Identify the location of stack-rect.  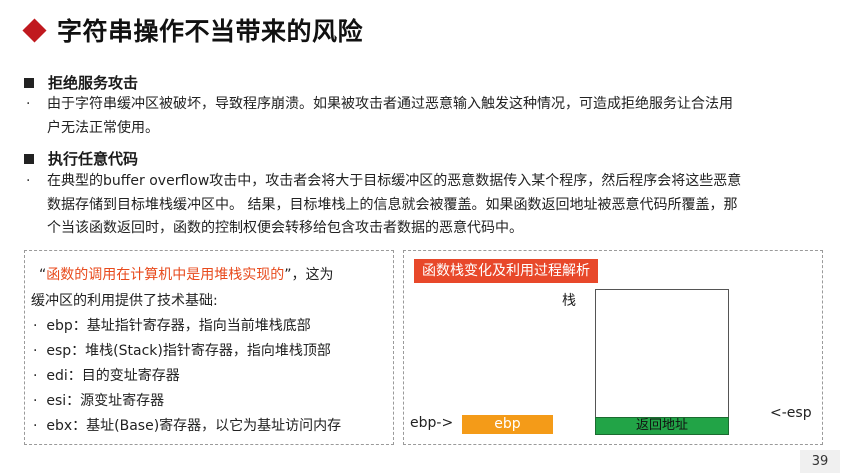
(662, 361).